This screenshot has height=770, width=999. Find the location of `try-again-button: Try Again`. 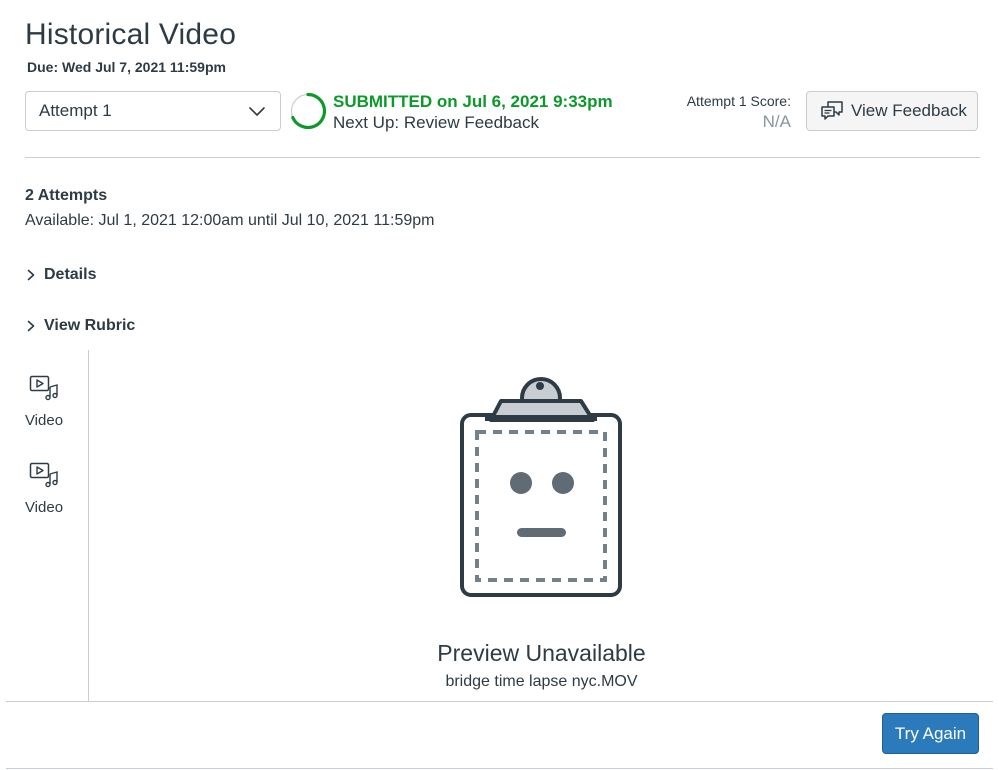

try-again-button: Try Again is located at coordinates (930, 733).